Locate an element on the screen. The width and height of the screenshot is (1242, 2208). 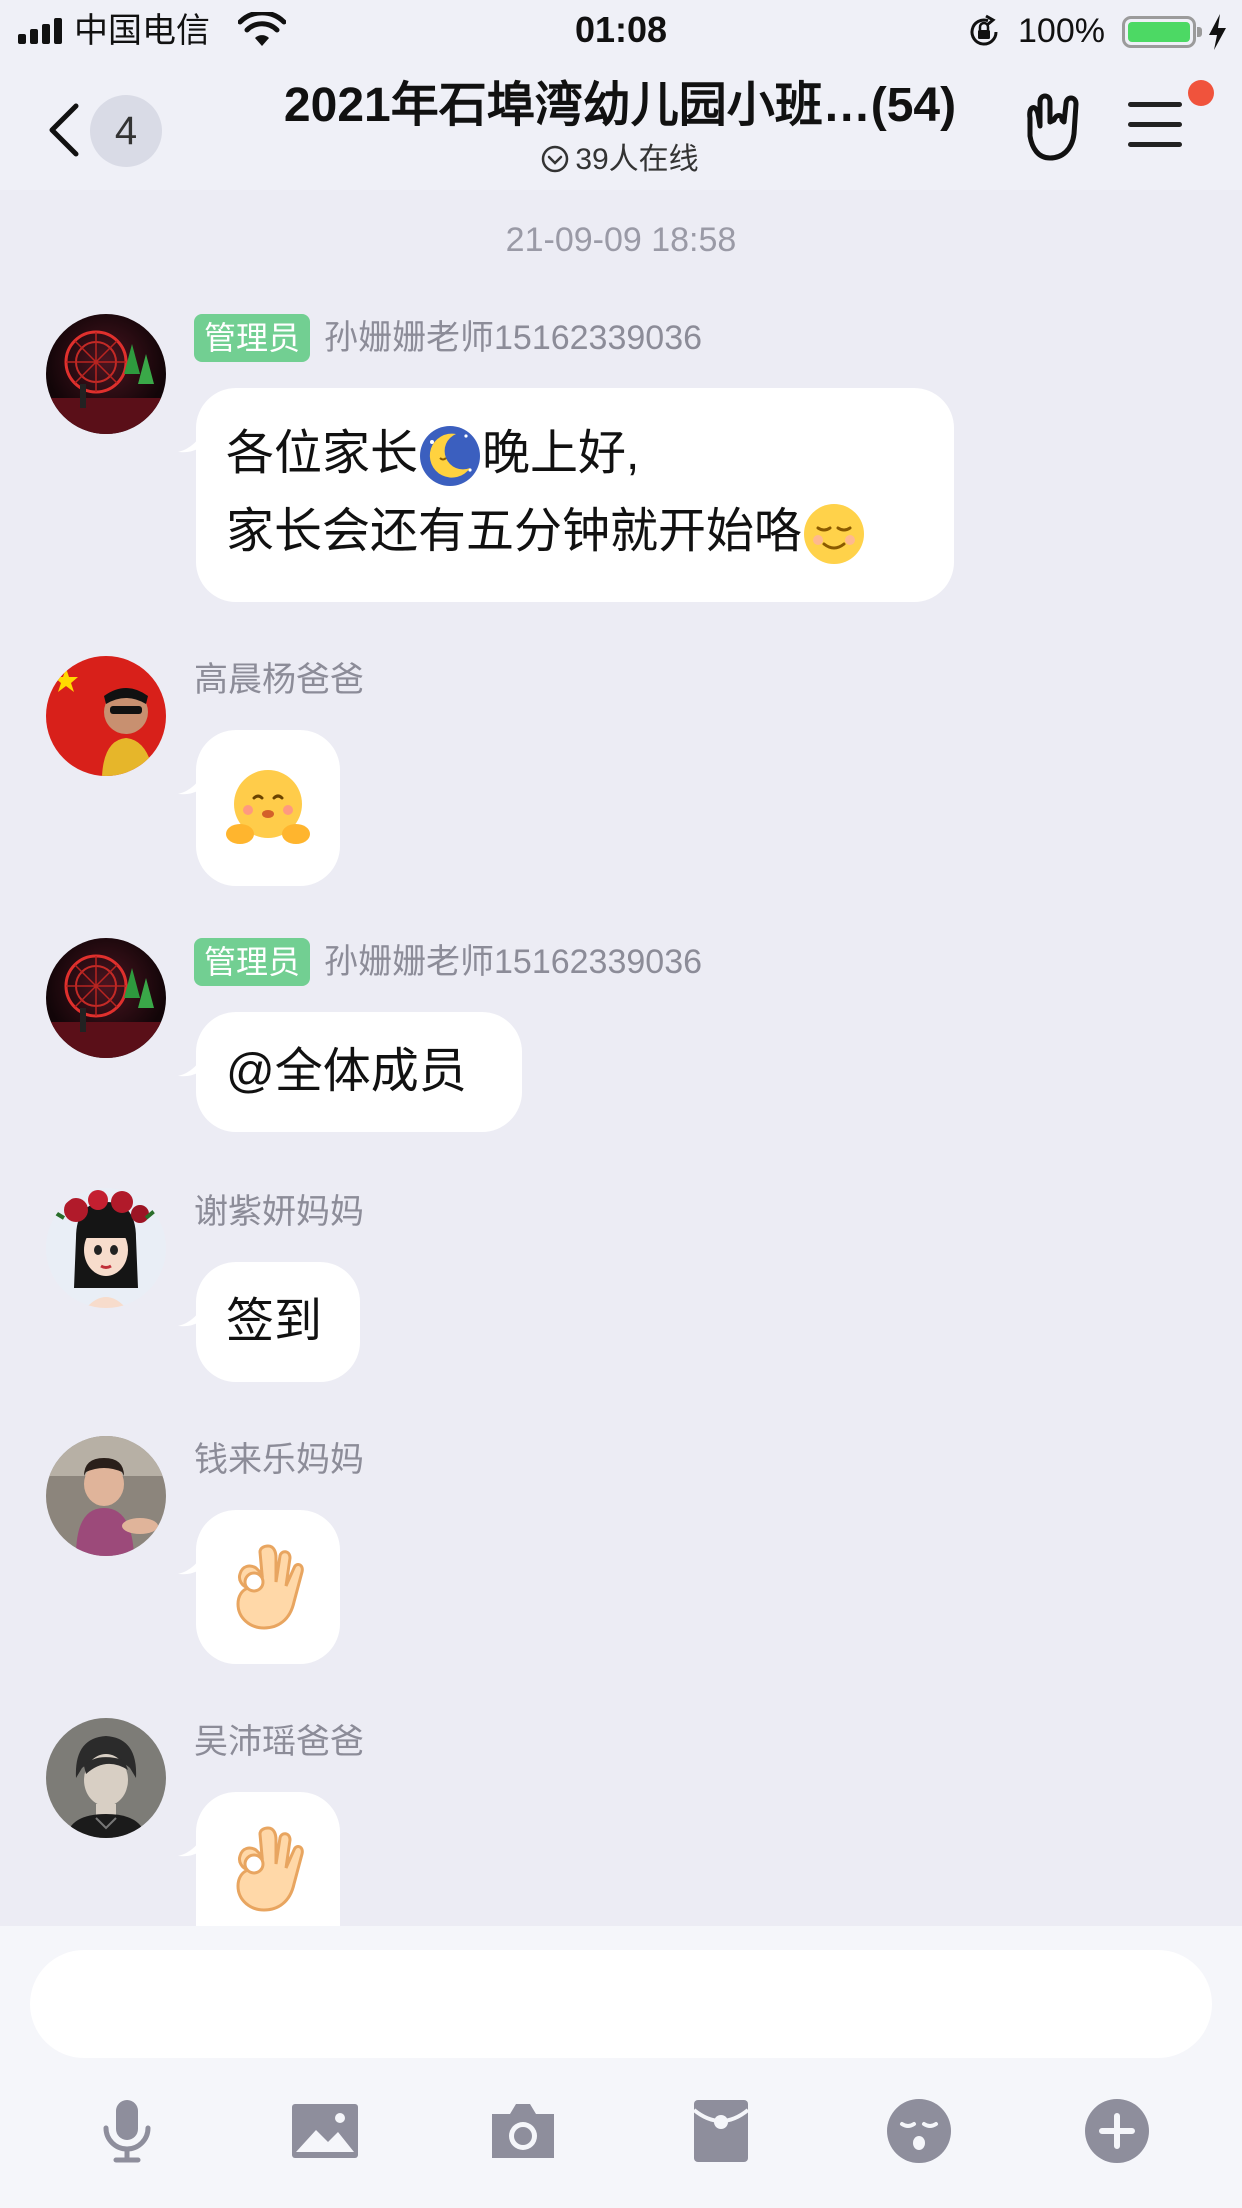
message-line: 各位家长 晚上好, is located at coordinates (575, 454).